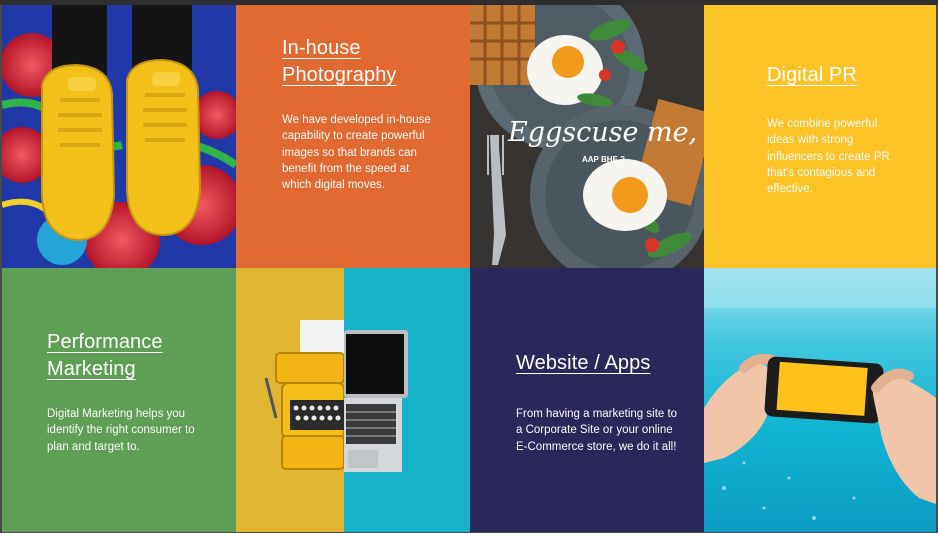 Image resolution: width=938 pixels, height=533 pixels. Describe the element at coordinates (812, 75) in the screenshot. I see `digital-pr-title: Digital PR` at that location.